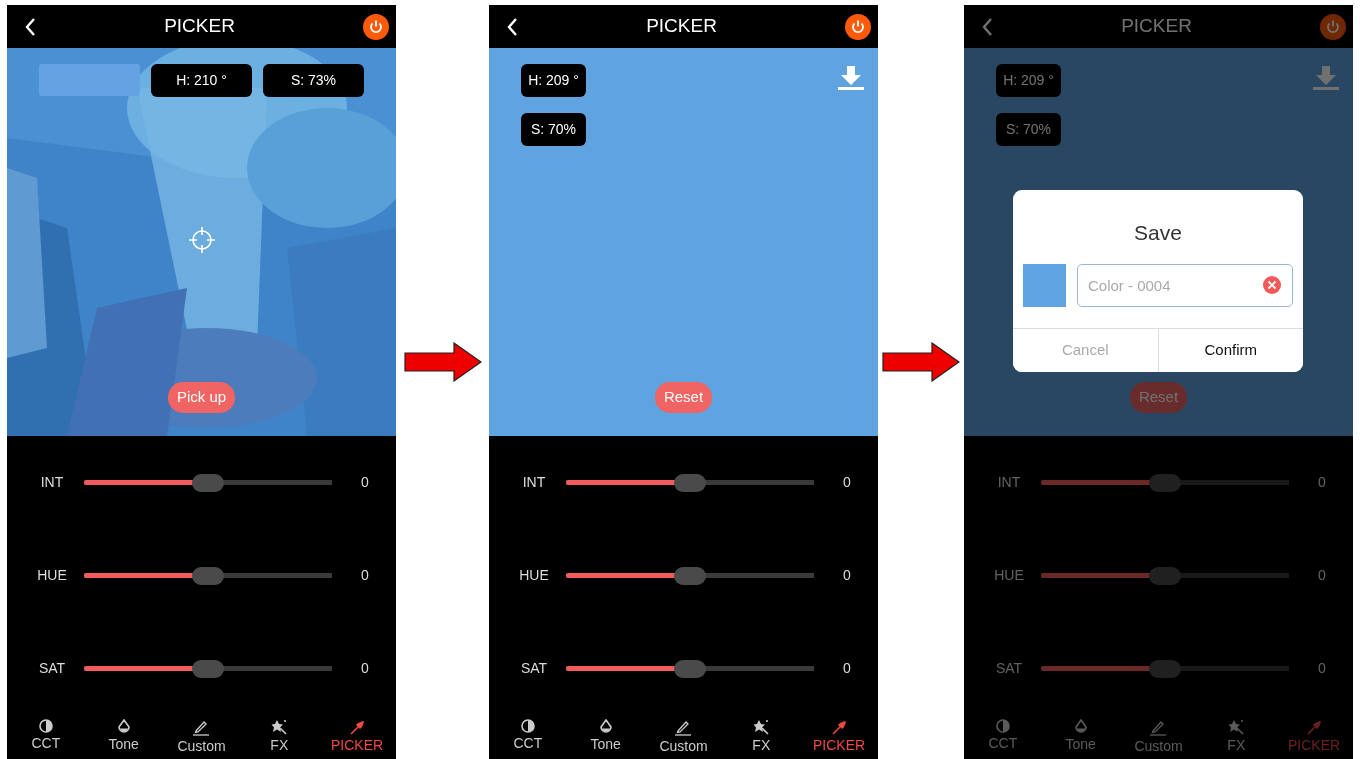 This screenshot has width=1360, height=759. What do you see at coordinates (1158, 233) in the screenshot?
I see `dialog-title: Save` at bounding box center [1158, 233].